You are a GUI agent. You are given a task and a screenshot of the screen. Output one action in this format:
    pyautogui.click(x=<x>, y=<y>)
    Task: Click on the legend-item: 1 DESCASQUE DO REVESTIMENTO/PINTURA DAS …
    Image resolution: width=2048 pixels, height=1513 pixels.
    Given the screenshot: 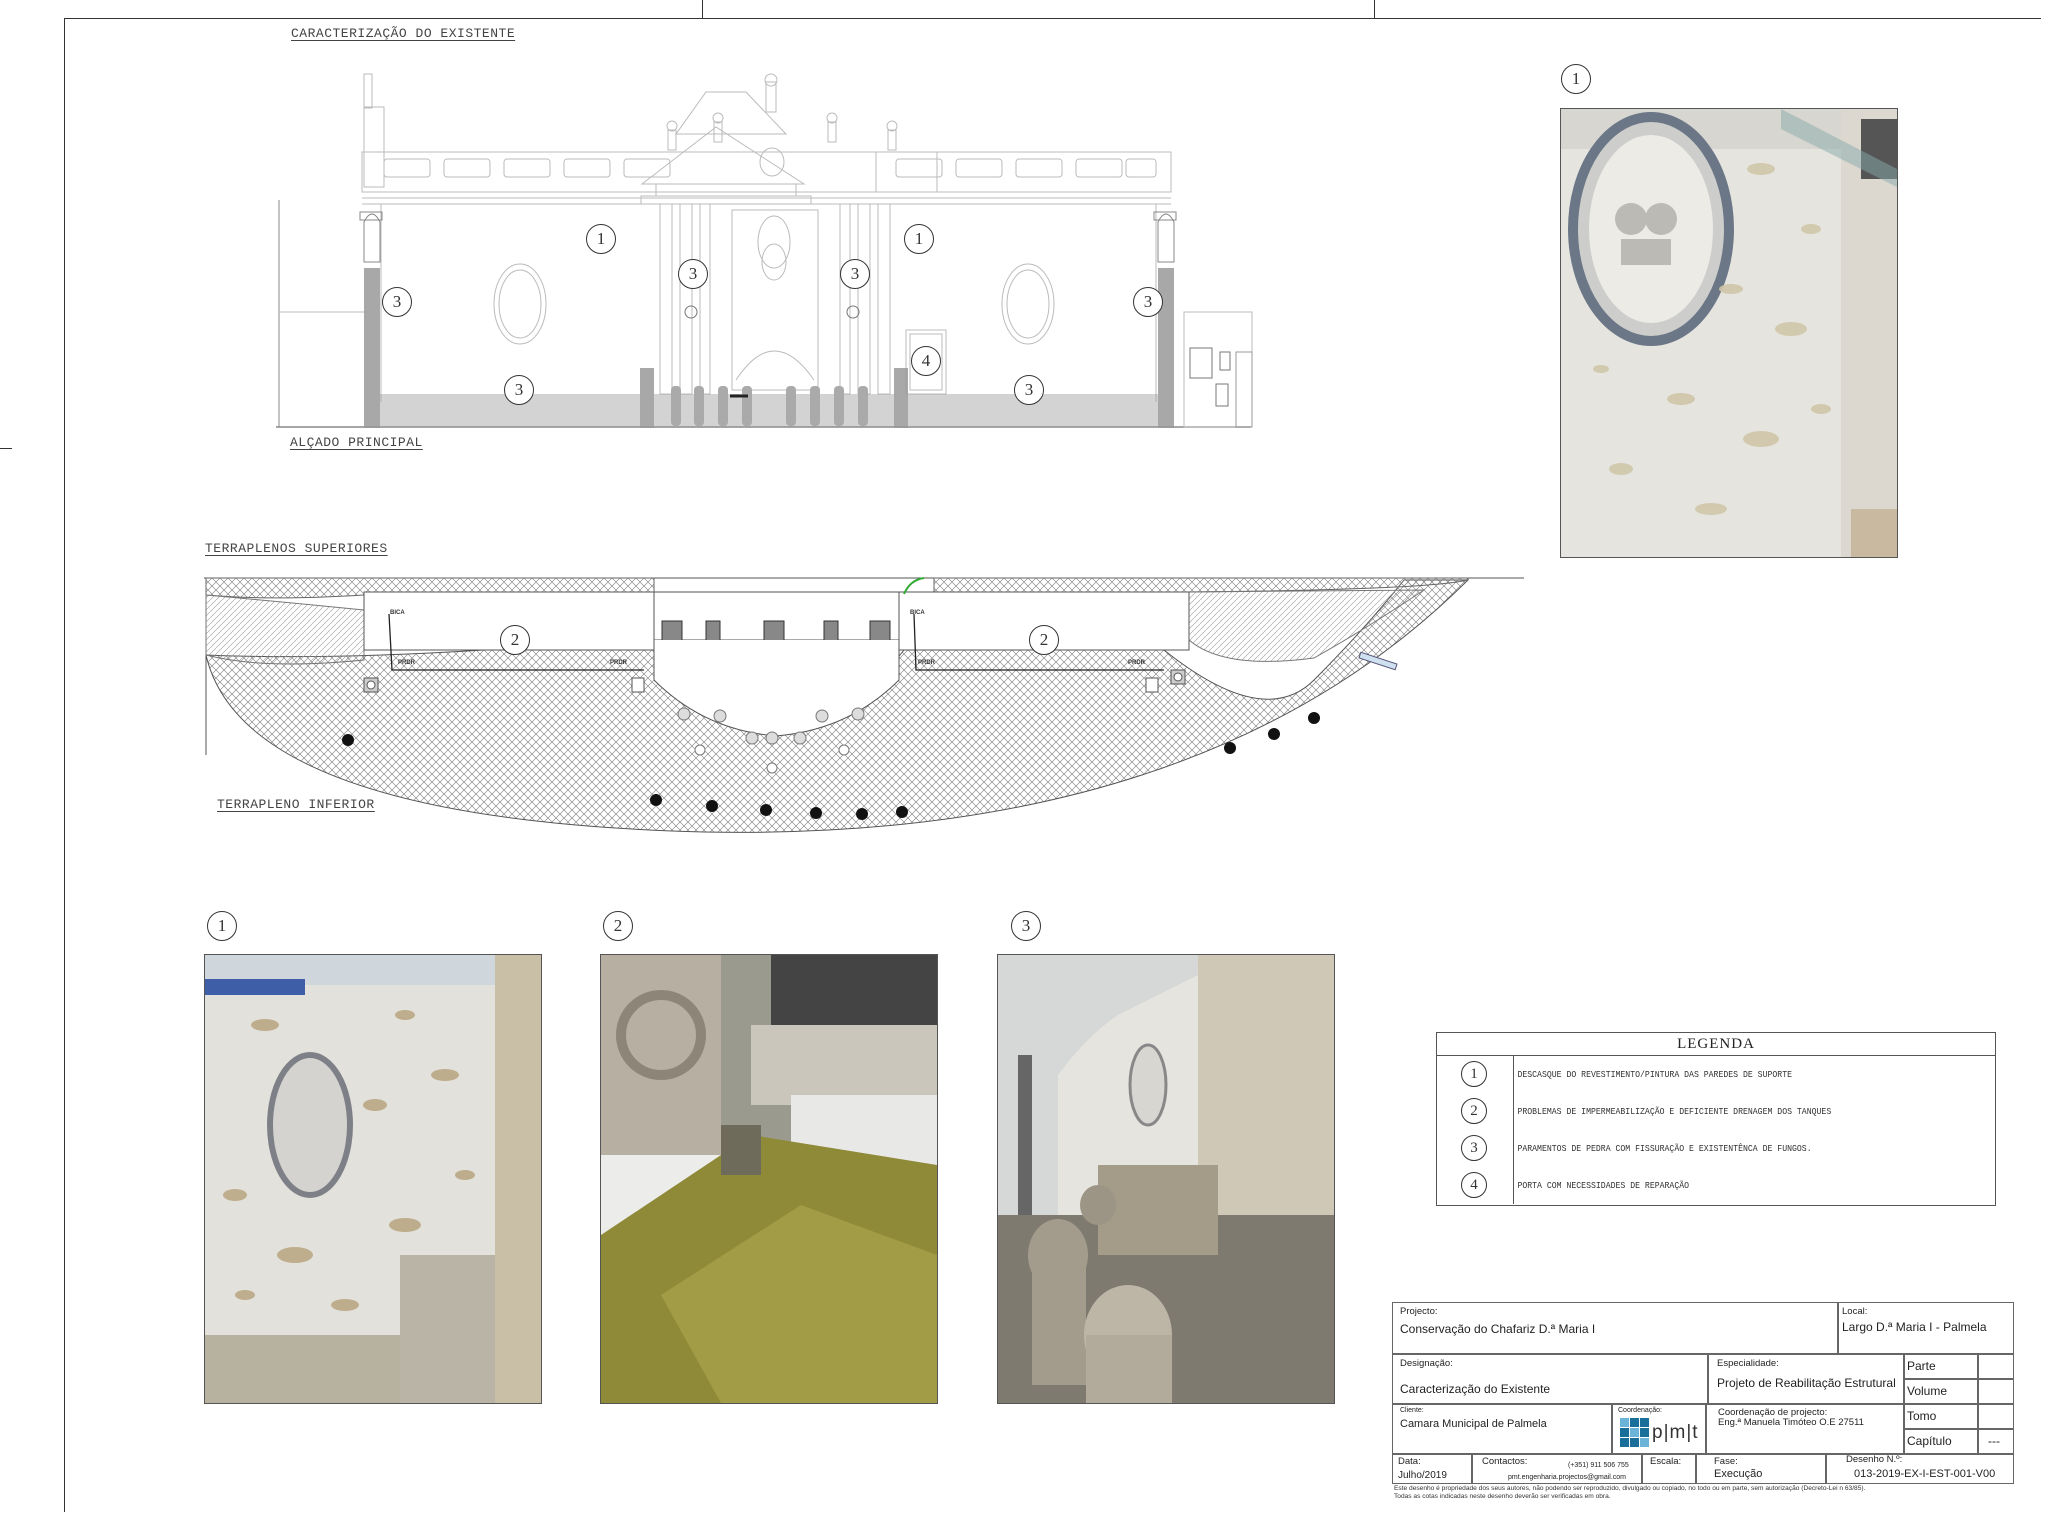 What is the action you would take?
    pyautogui.click(x=1716, y=1074)
    